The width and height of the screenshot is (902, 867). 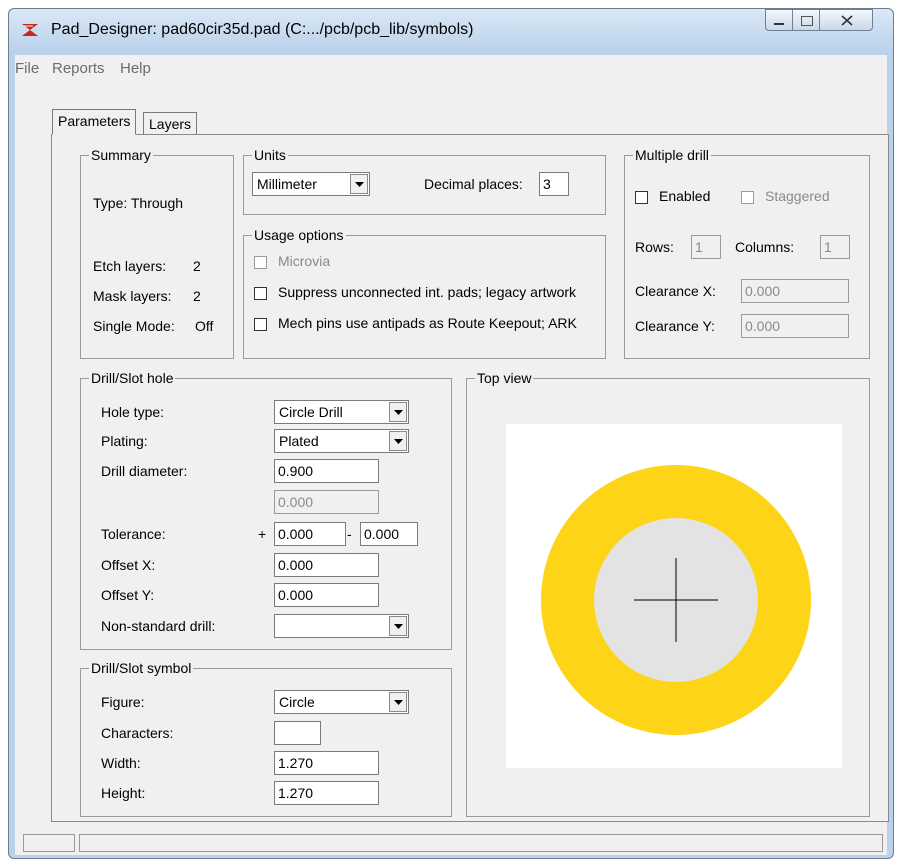 What do you see at coordinates (389, 534) in the screenshot?
I see `tolerance-minus-input: 0.000` at bounding box center [389, 534].